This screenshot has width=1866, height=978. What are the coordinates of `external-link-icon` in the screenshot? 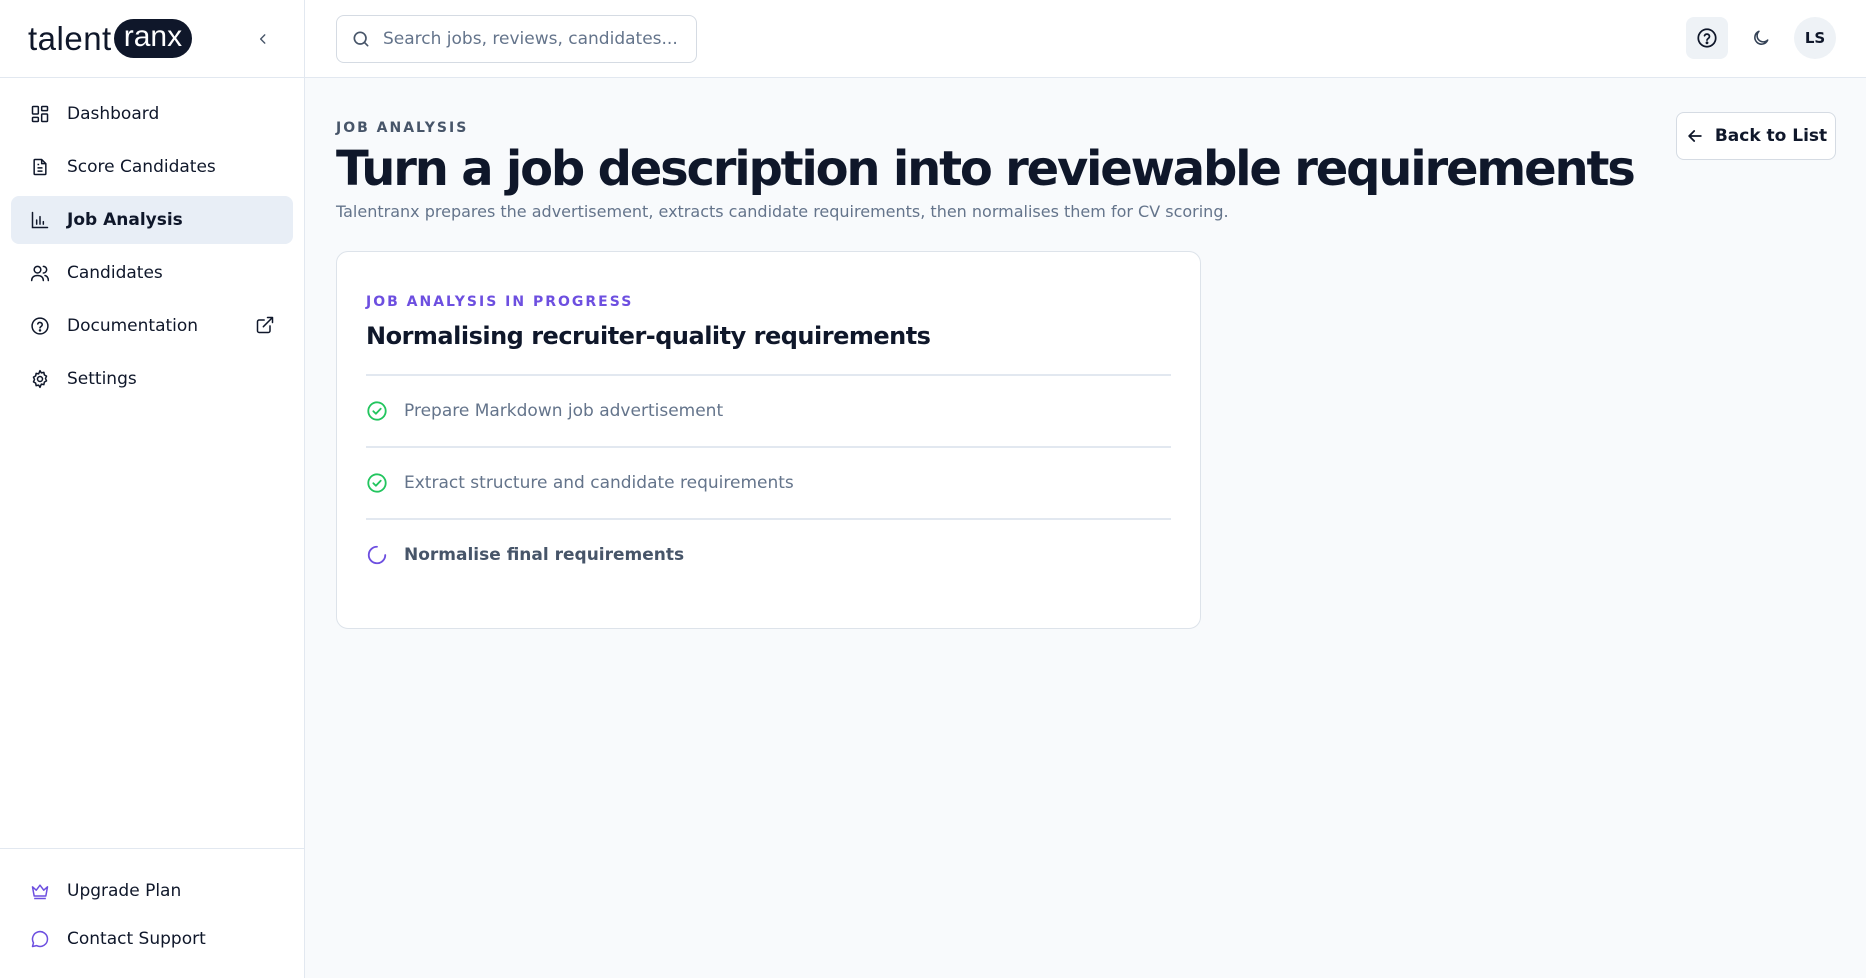 It's located at (266, 326).